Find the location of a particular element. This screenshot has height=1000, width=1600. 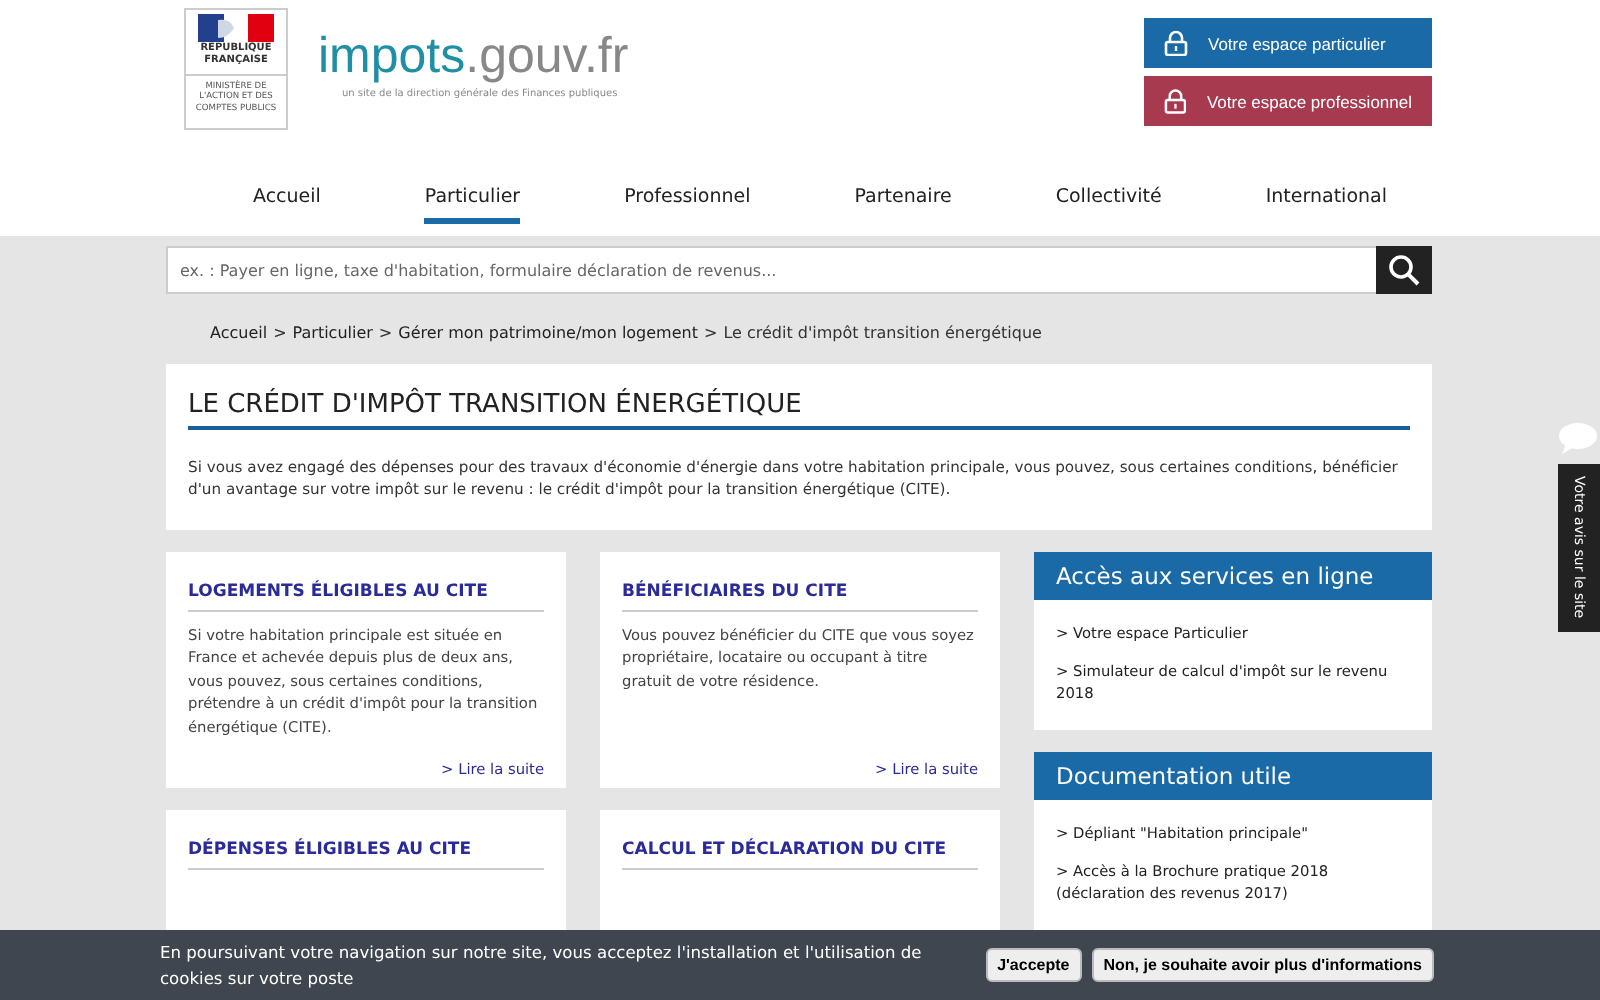

cookie-button: J'accepte is located at coordinates (1033, 965).